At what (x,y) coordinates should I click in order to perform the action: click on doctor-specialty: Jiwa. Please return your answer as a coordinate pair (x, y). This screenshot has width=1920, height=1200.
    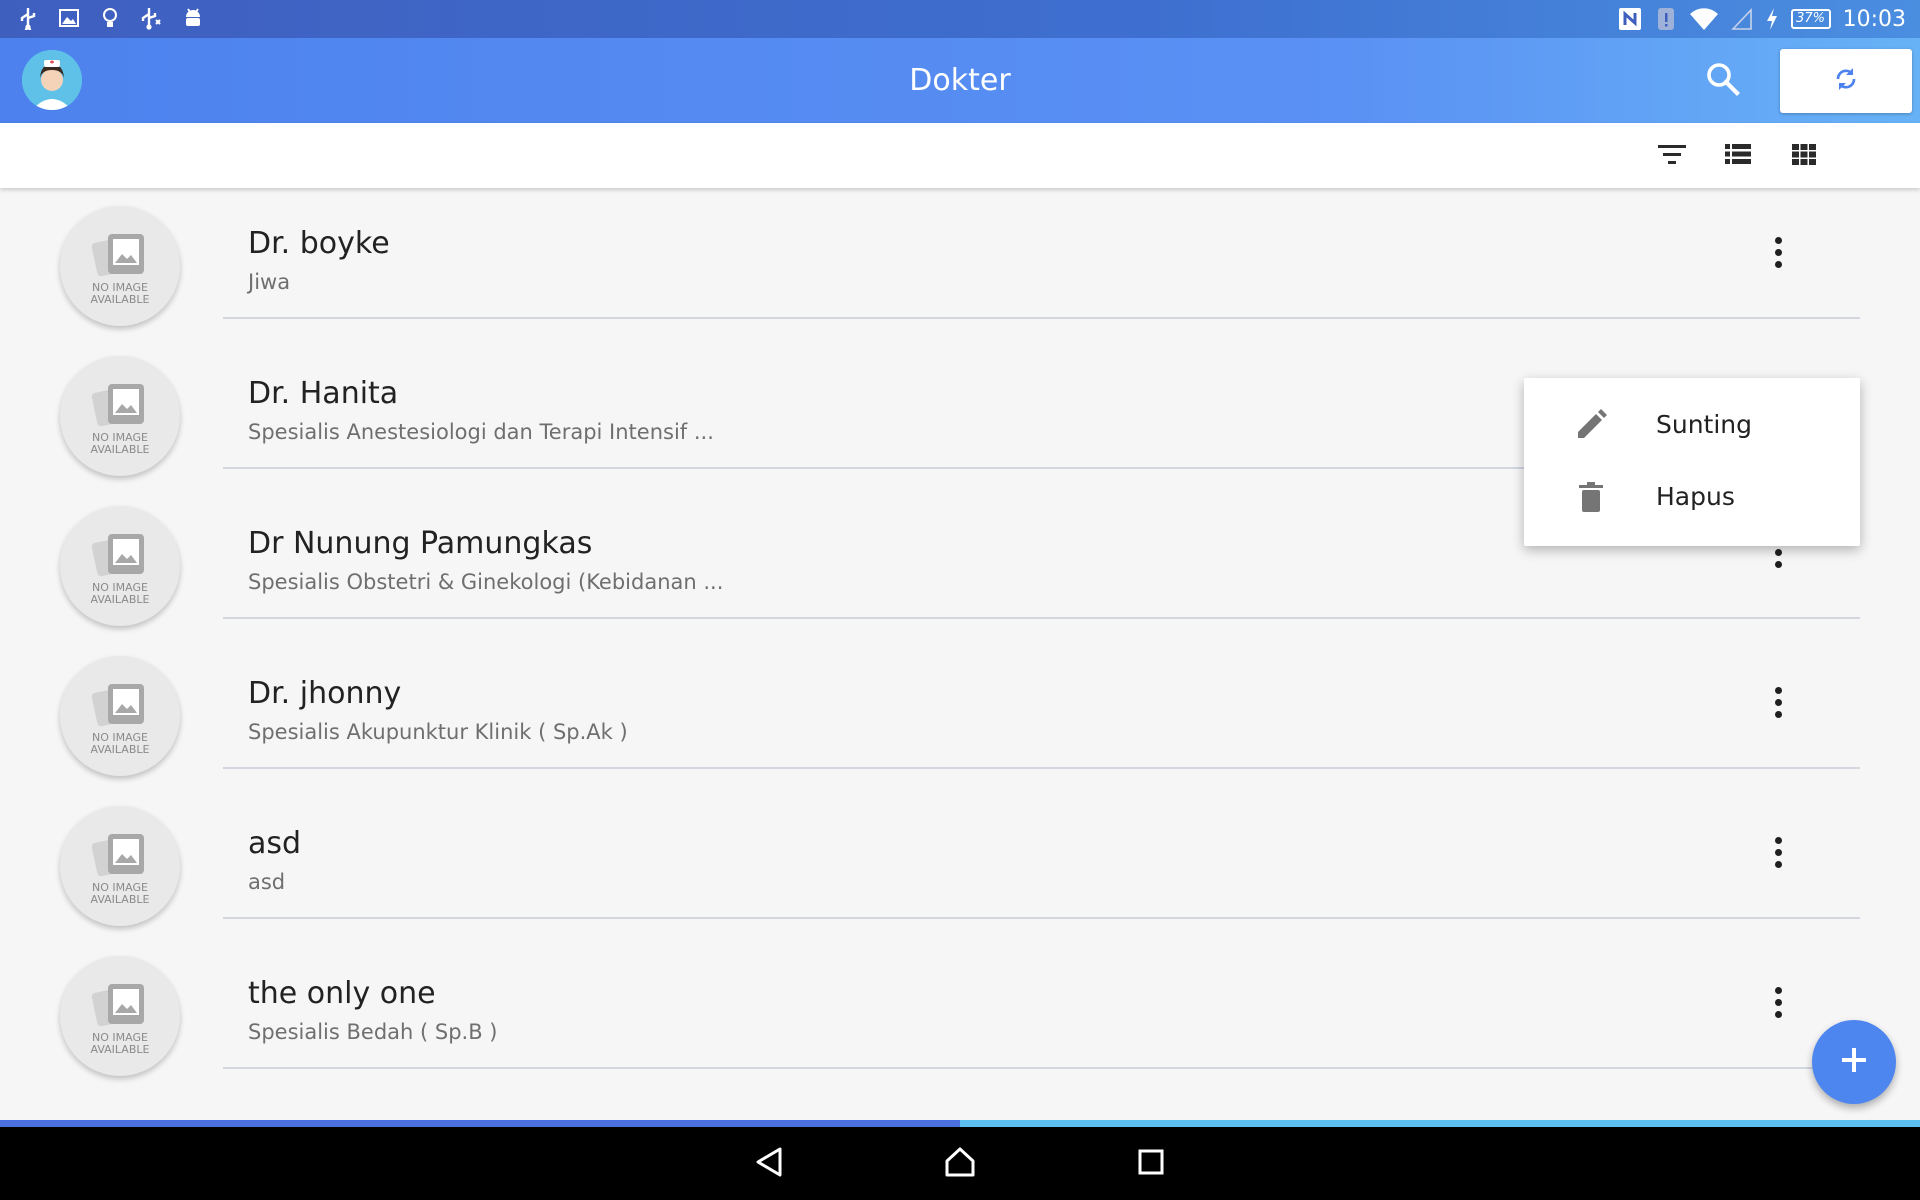
    Looking at the image, I should click on (269, 282).